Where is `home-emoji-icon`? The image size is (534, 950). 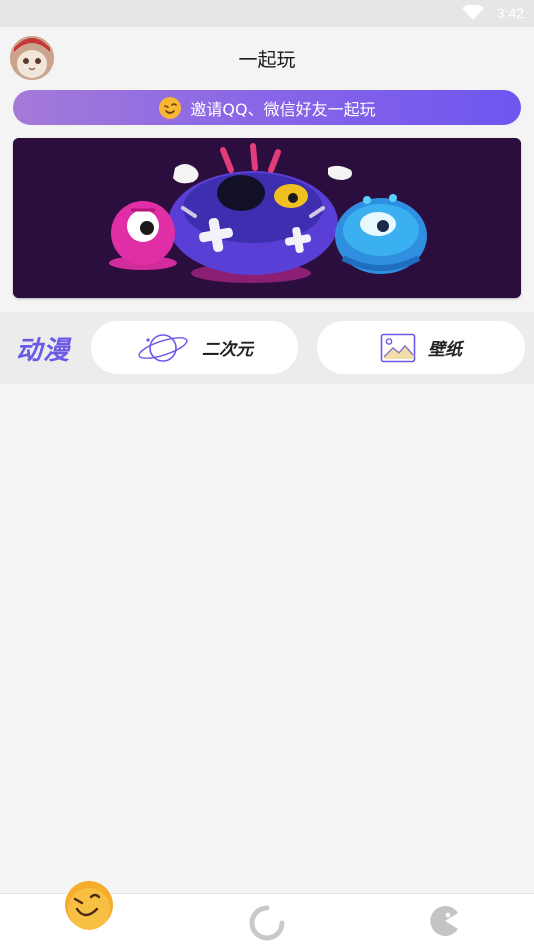 home-emoji-icon is located at coordinates (89, 905).